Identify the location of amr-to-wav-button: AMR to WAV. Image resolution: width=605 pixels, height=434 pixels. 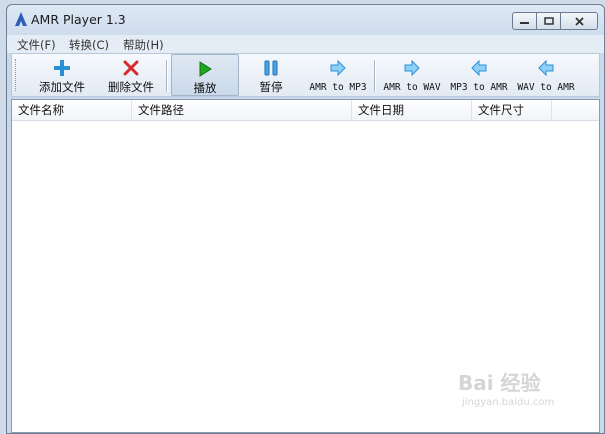
(412, 75).